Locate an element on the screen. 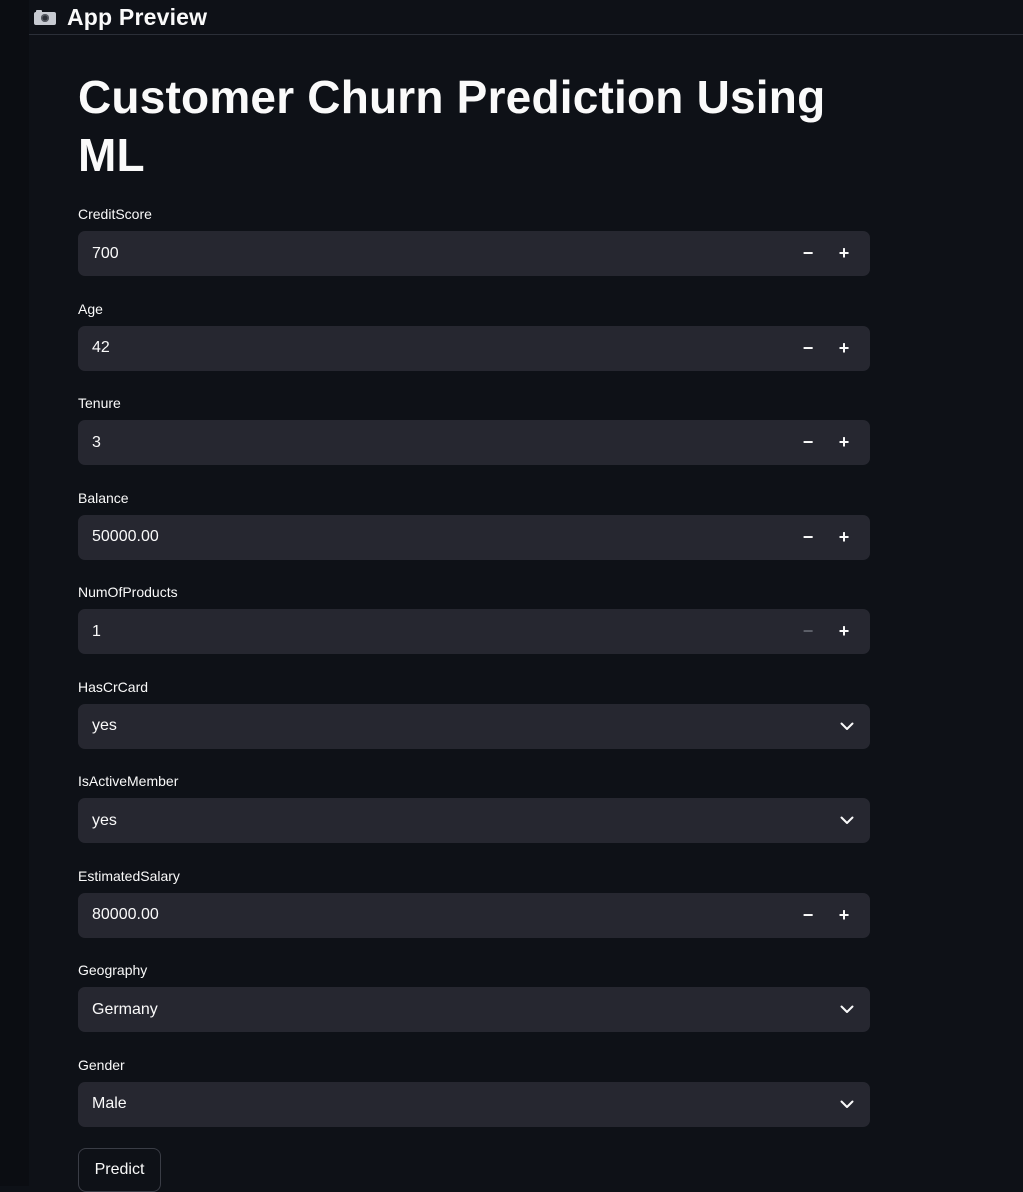  page-title: Customer Churn Prediction Using ML is located at coordinates (452, 126).